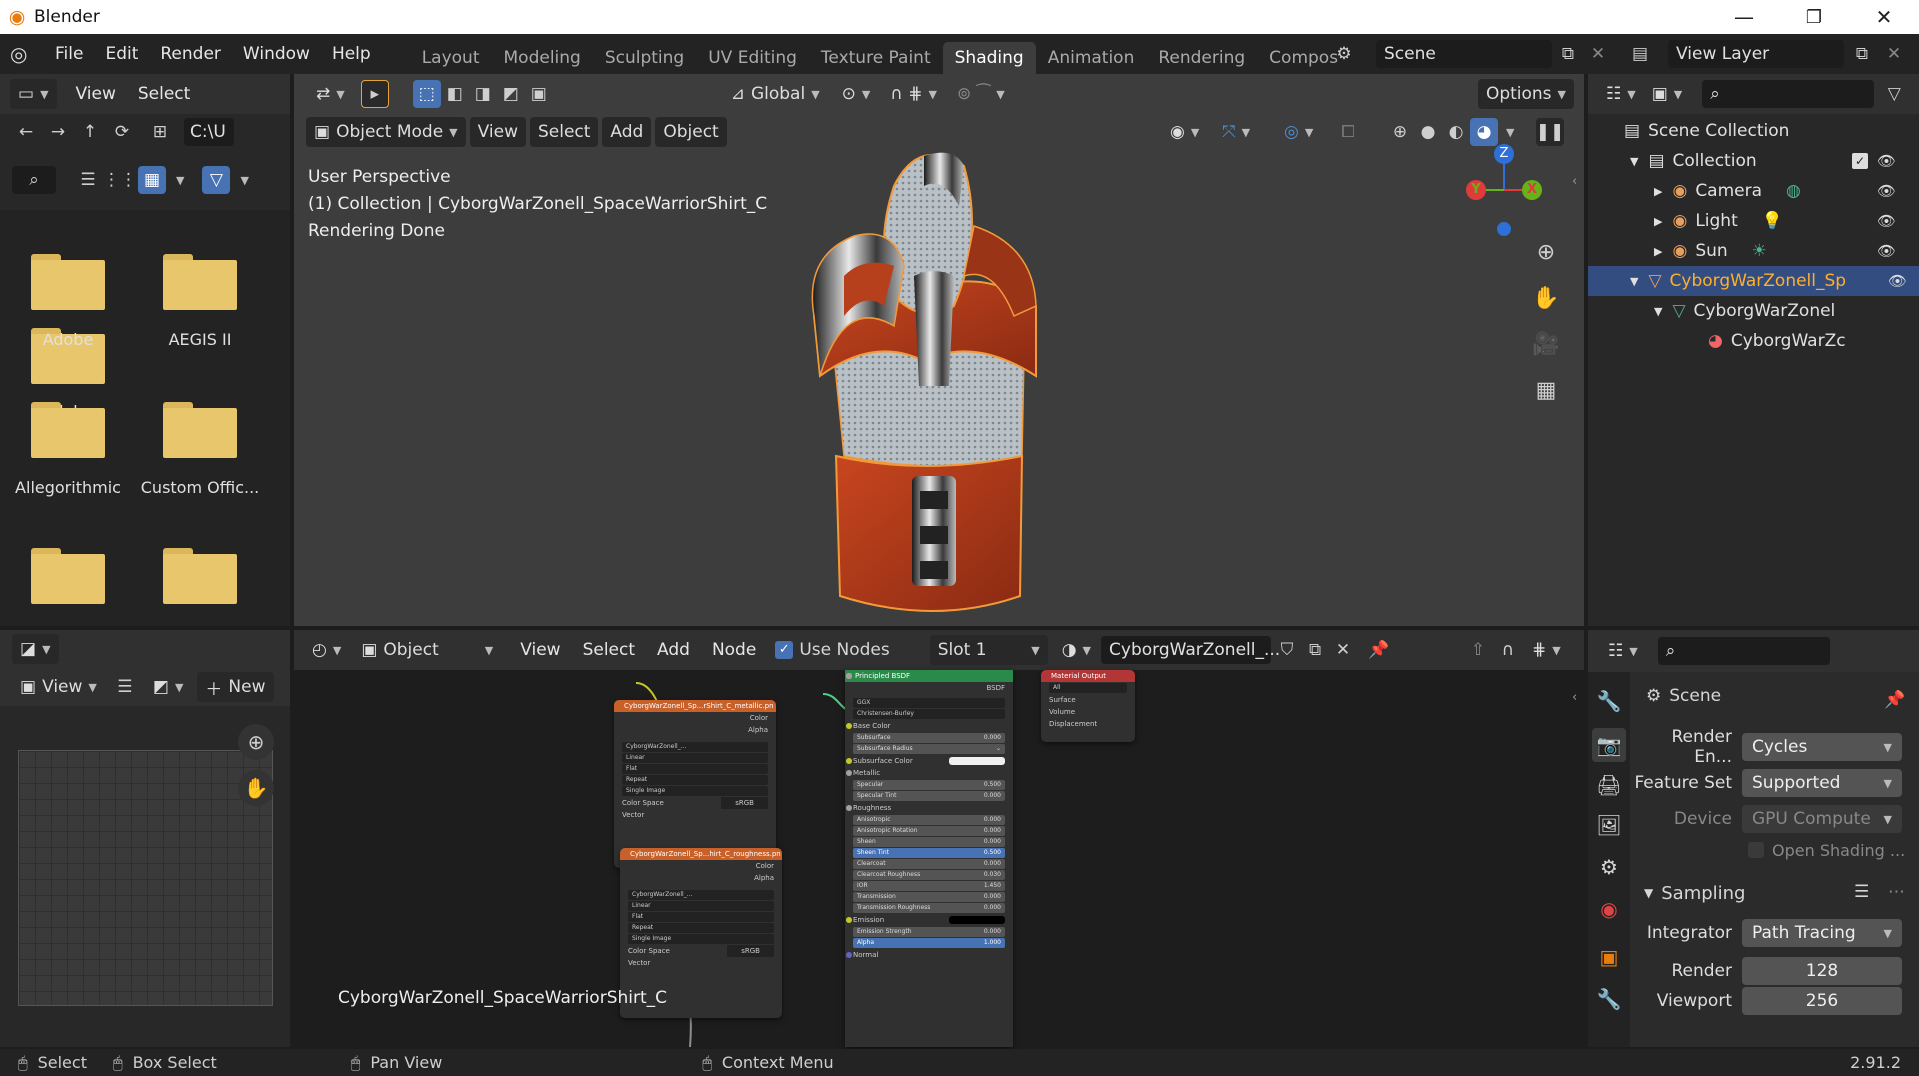  I want to click on blender-menu-icon: ◎, so click(27, 54).